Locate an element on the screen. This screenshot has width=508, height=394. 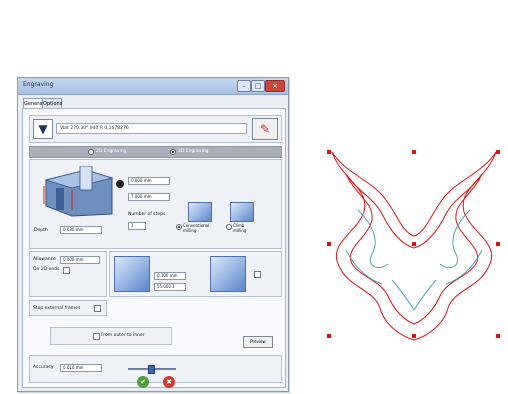
workpiece-illustration is located at coordinates (78, 191).